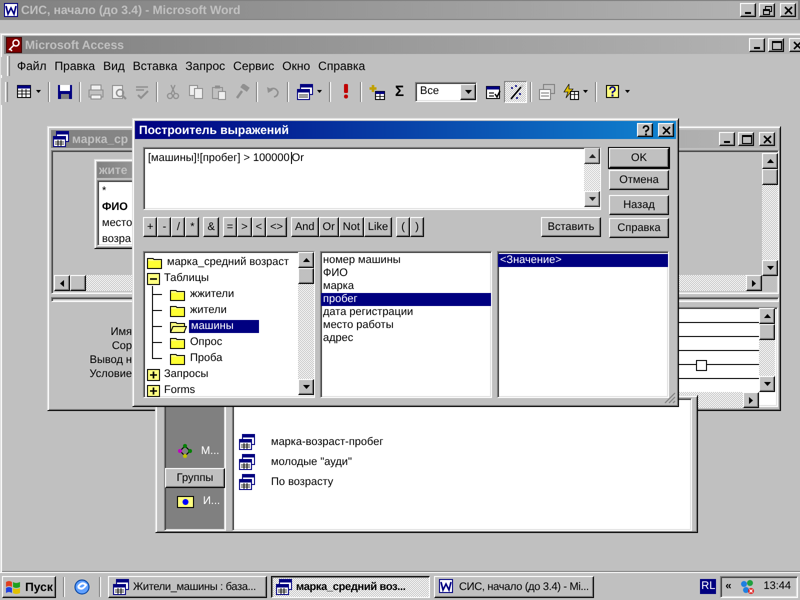 The height and width of the screenshot is (600, 800). What do you see at coordinates (121, 347) in the screenshot?
I see `grid-row-label: Сор` at bounding box center [121, 347].